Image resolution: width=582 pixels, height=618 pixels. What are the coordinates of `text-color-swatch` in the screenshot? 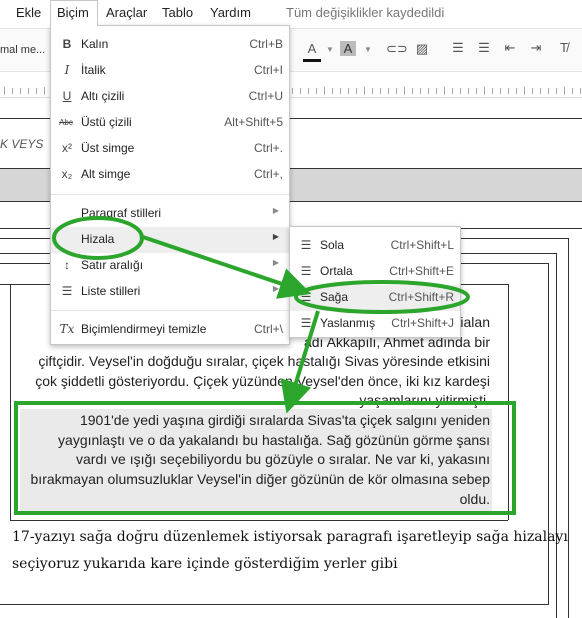 It's located at (312, 60).